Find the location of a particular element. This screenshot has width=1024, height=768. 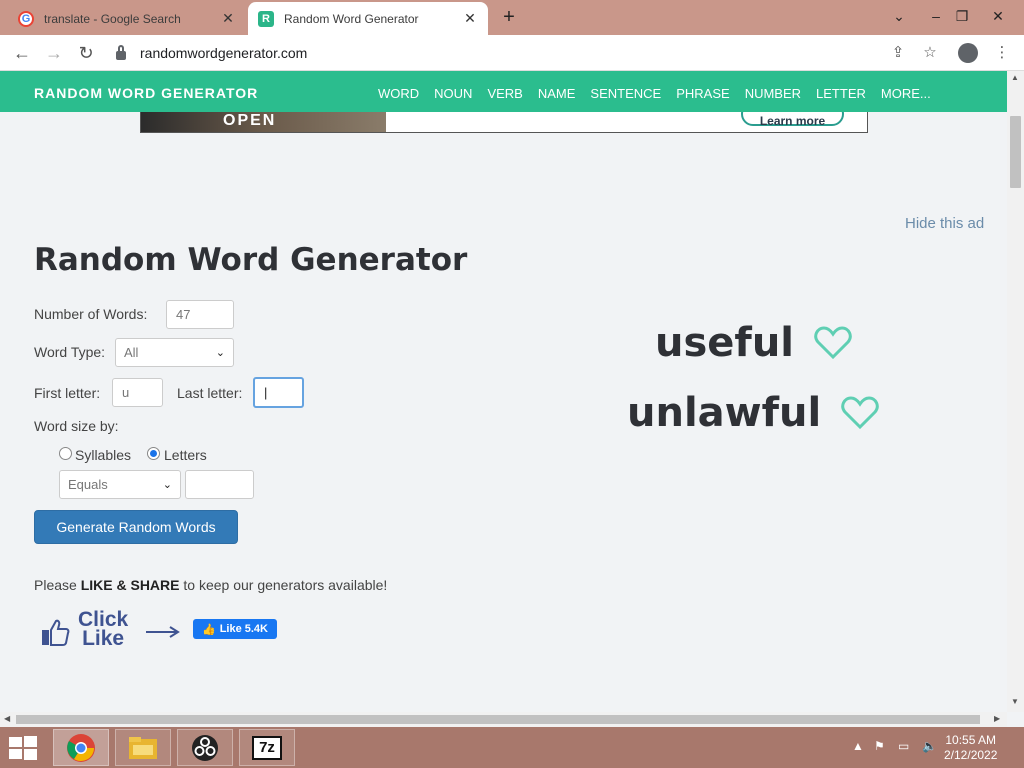

size-comparison-value: Equals is located at coordinates (88, 484).